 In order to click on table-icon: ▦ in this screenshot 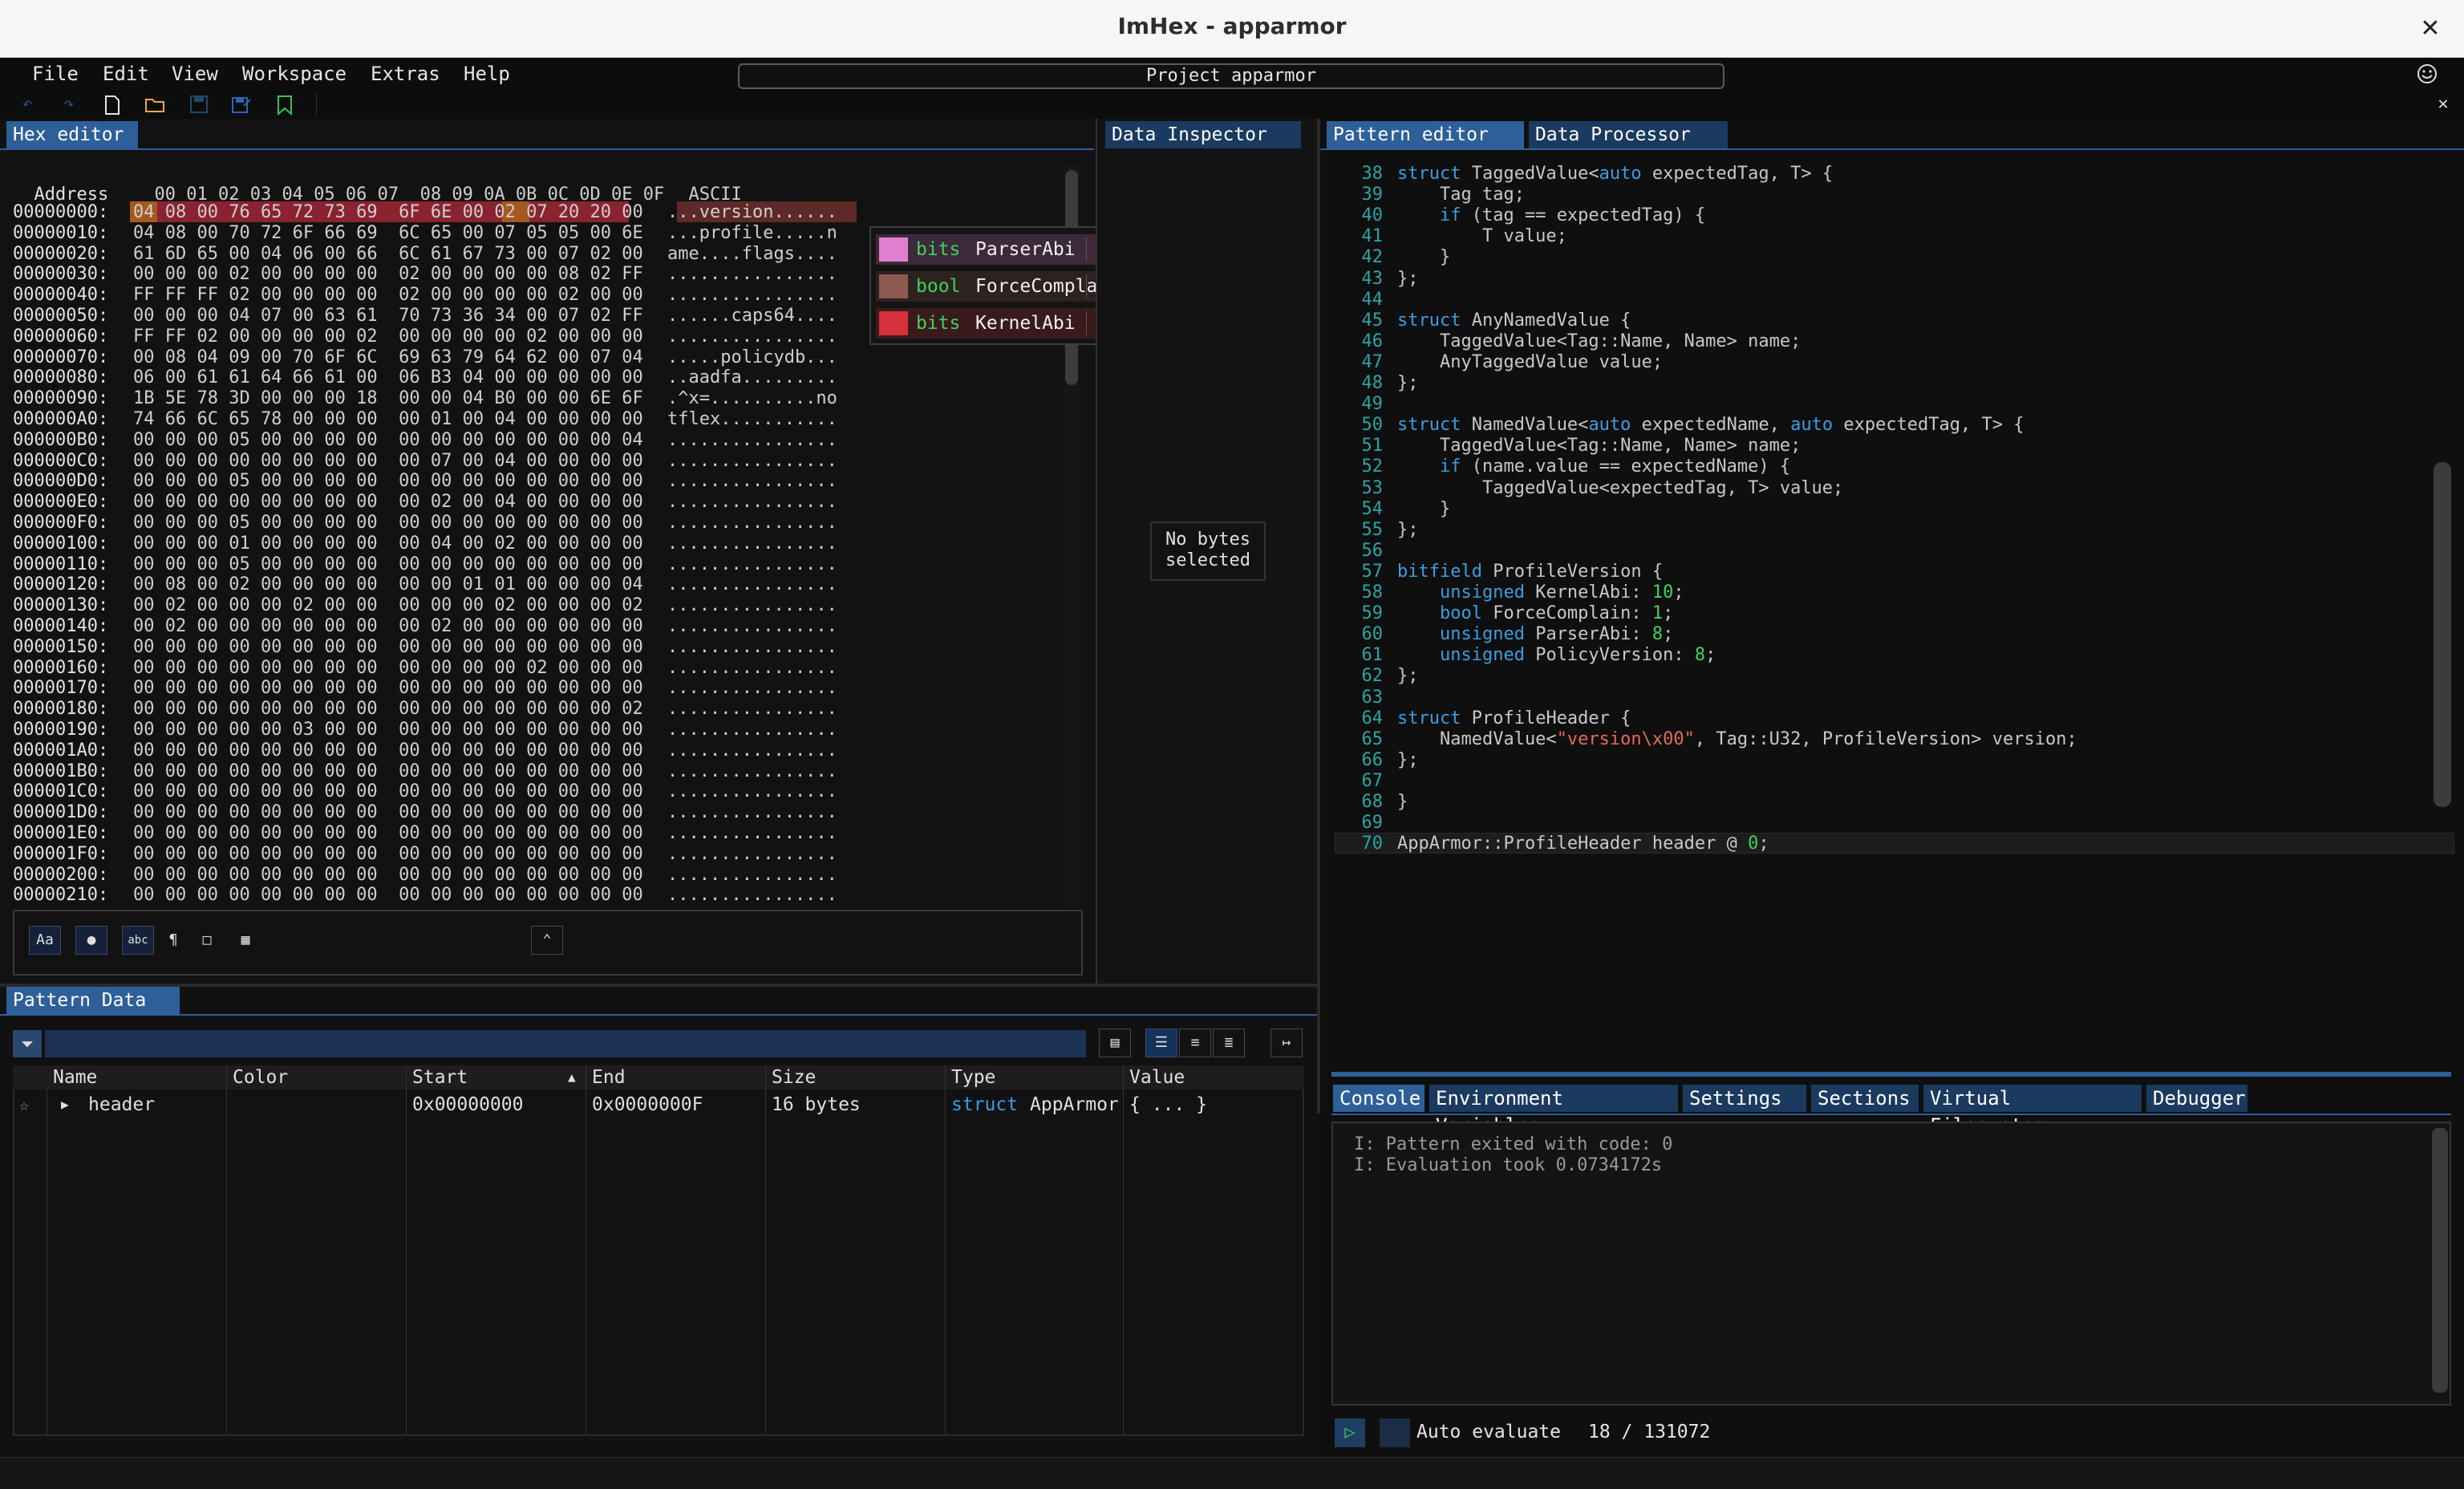, I will do `click(245, 941)`.